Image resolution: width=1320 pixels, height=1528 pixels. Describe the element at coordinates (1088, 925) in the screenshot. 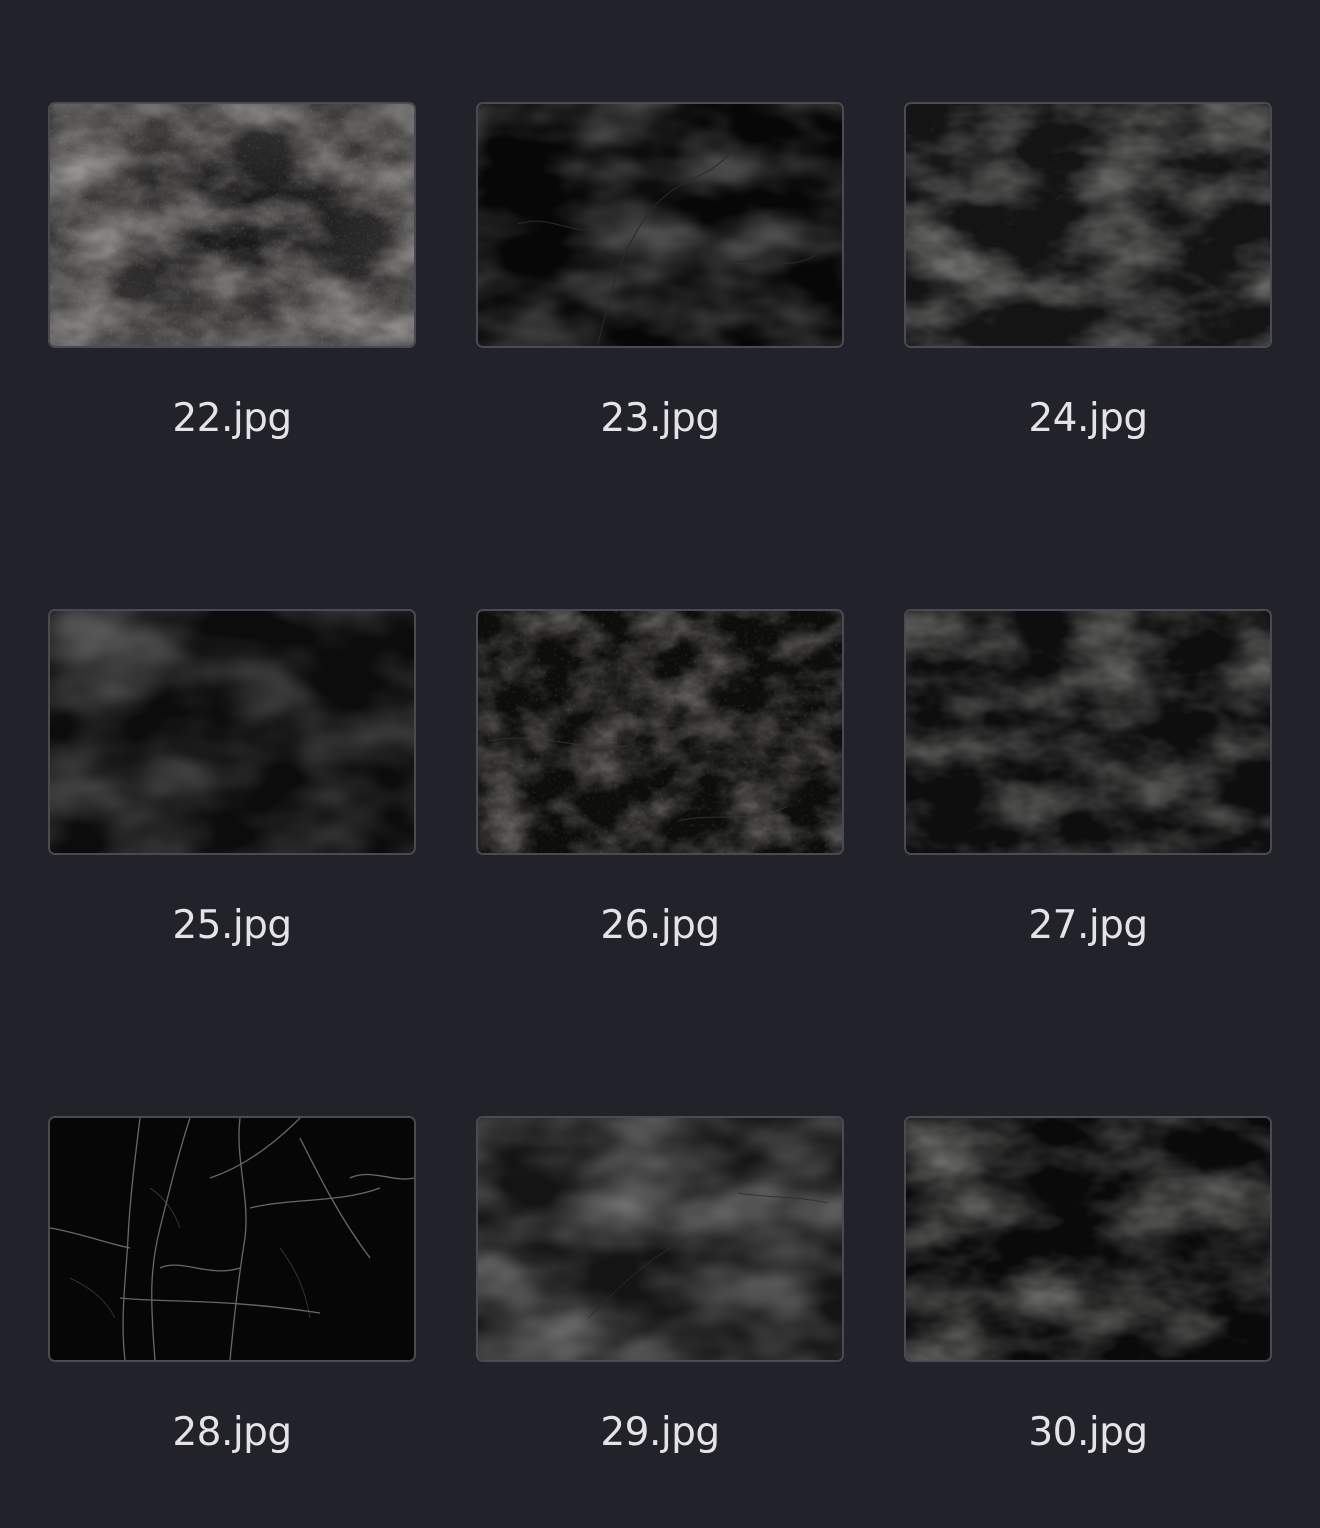

I see `file-name-label: 27.jpg` at that location.